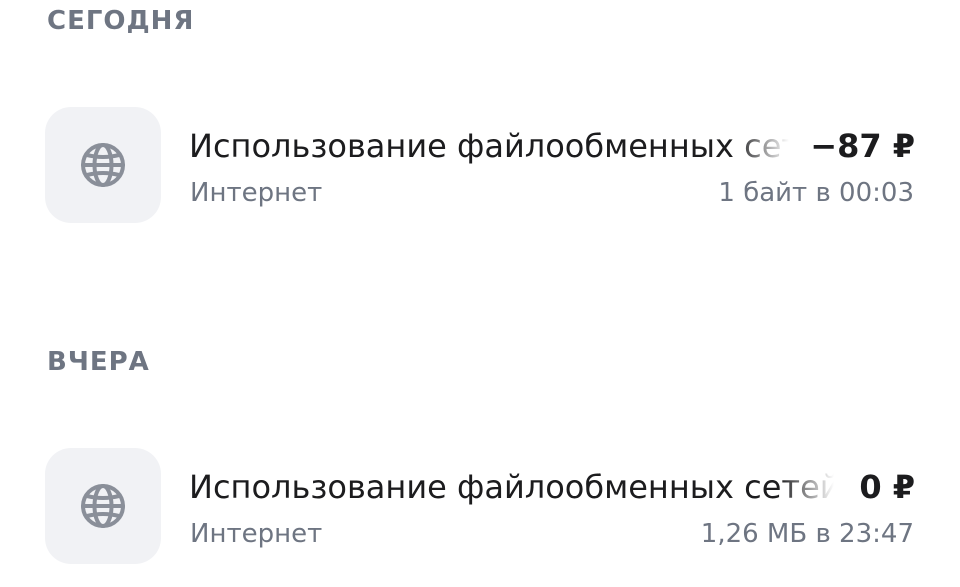 The height and width of the screenshot is (587, 960). I want to click on section-header-today: СЕГОДНЯ, so click(121, 21).